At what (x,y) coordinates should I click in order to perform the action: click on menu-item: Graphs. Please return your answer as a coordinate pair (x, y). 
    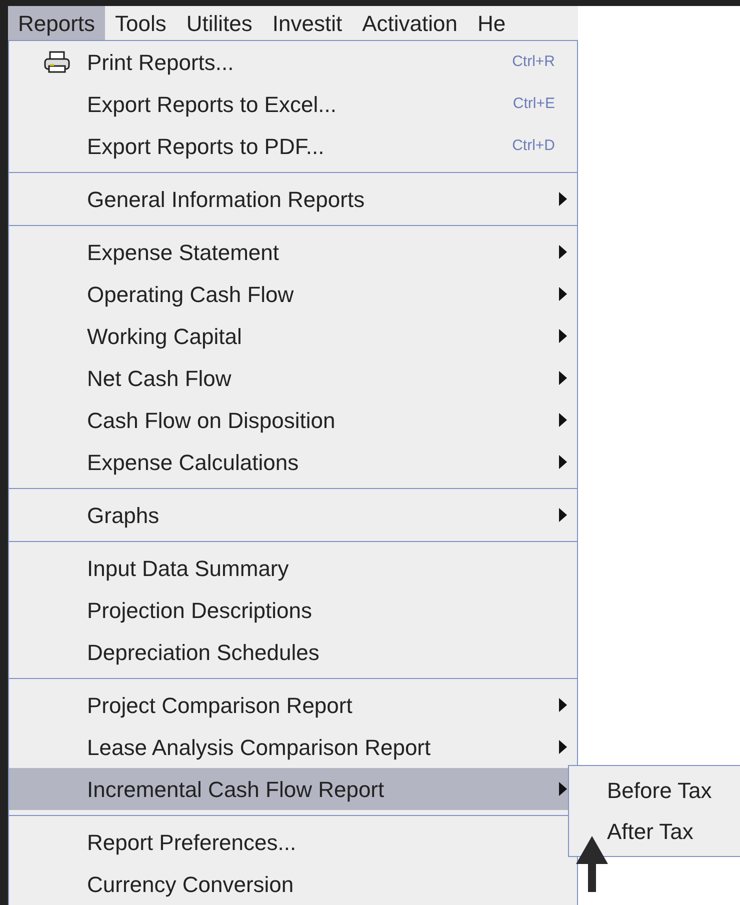
    Looking at the image, I should click on (293, 515).